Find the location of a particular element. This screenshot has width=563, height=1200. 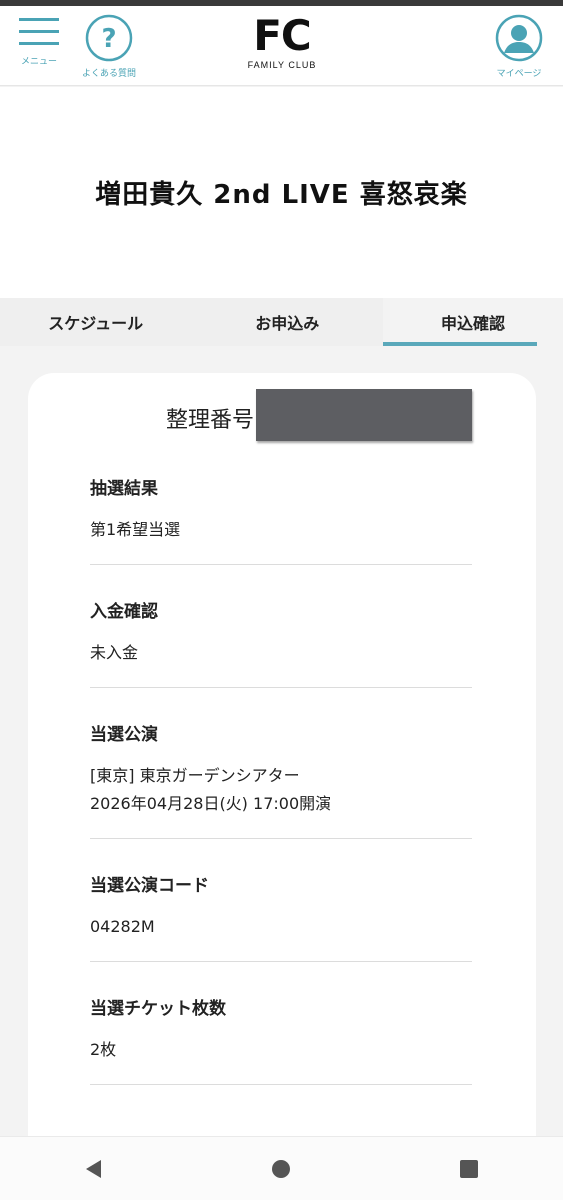

payment-status-value: 未入金 is located at coordinates (114, 652).